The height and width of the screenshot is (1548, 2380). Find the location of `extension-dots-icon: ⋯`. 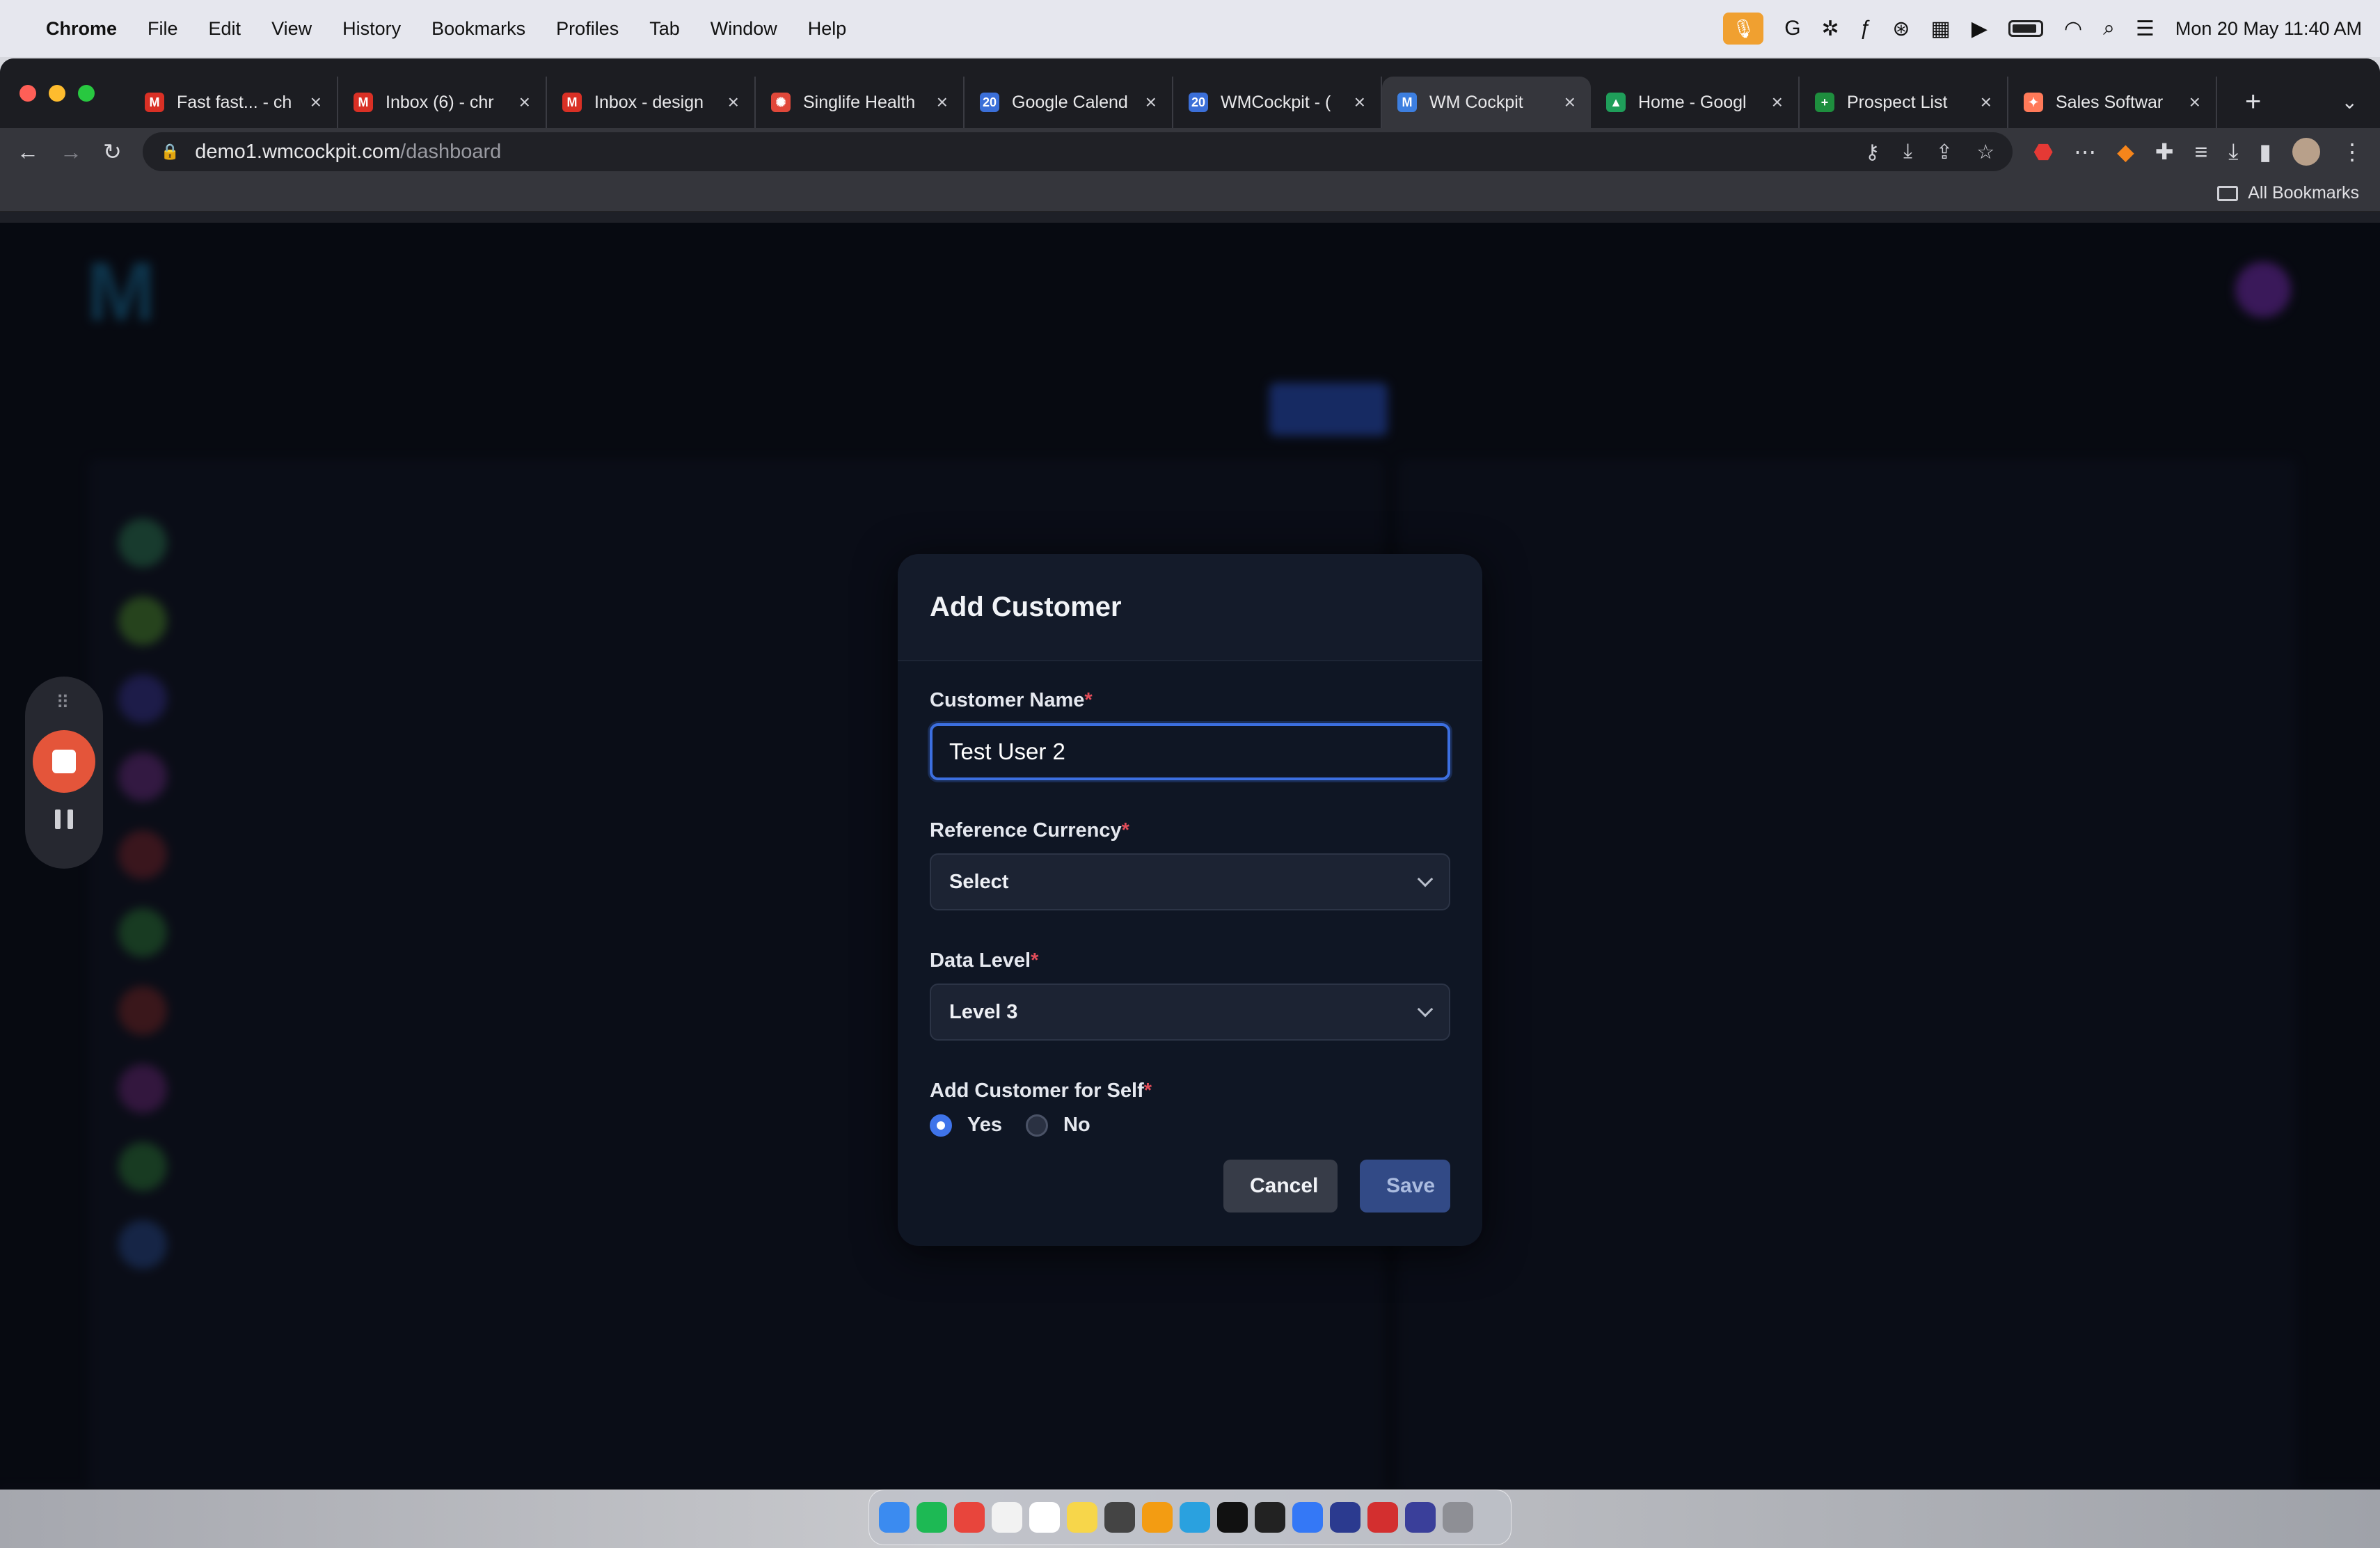

extension-dots-icon: ⋯ is located at coordinates (2085, 152).